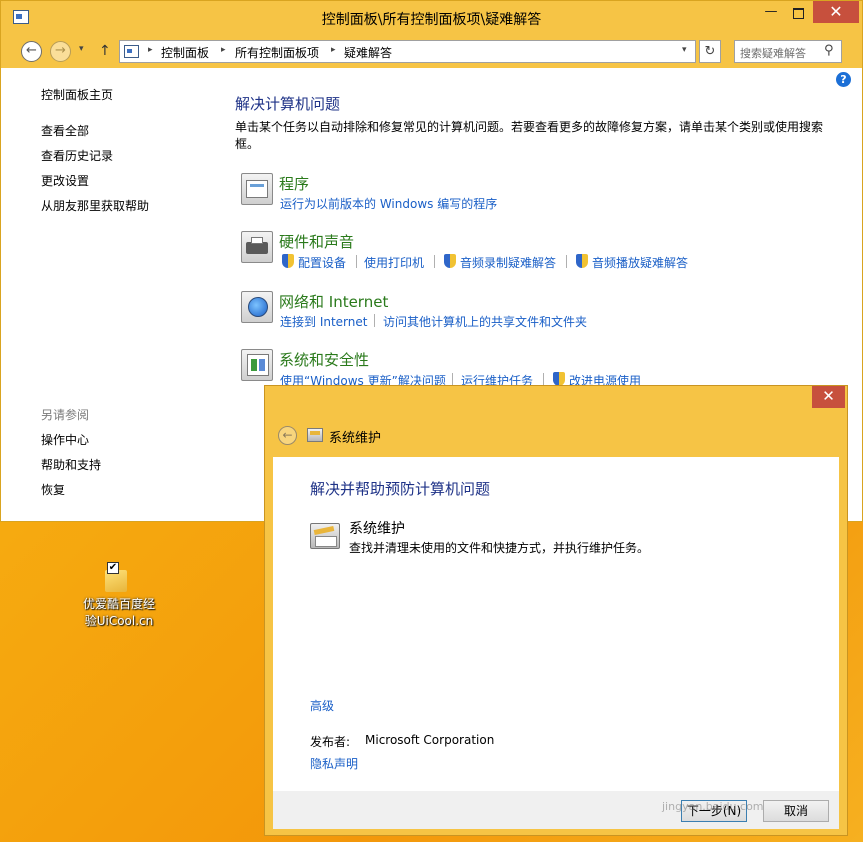 Image resolution: width=863 pixels, height=842 pixels. Describe the element at coordinates (400, 489) in the screenshot. I see `dialog-heading: 解决并帮助预防计算机问题` at that location.